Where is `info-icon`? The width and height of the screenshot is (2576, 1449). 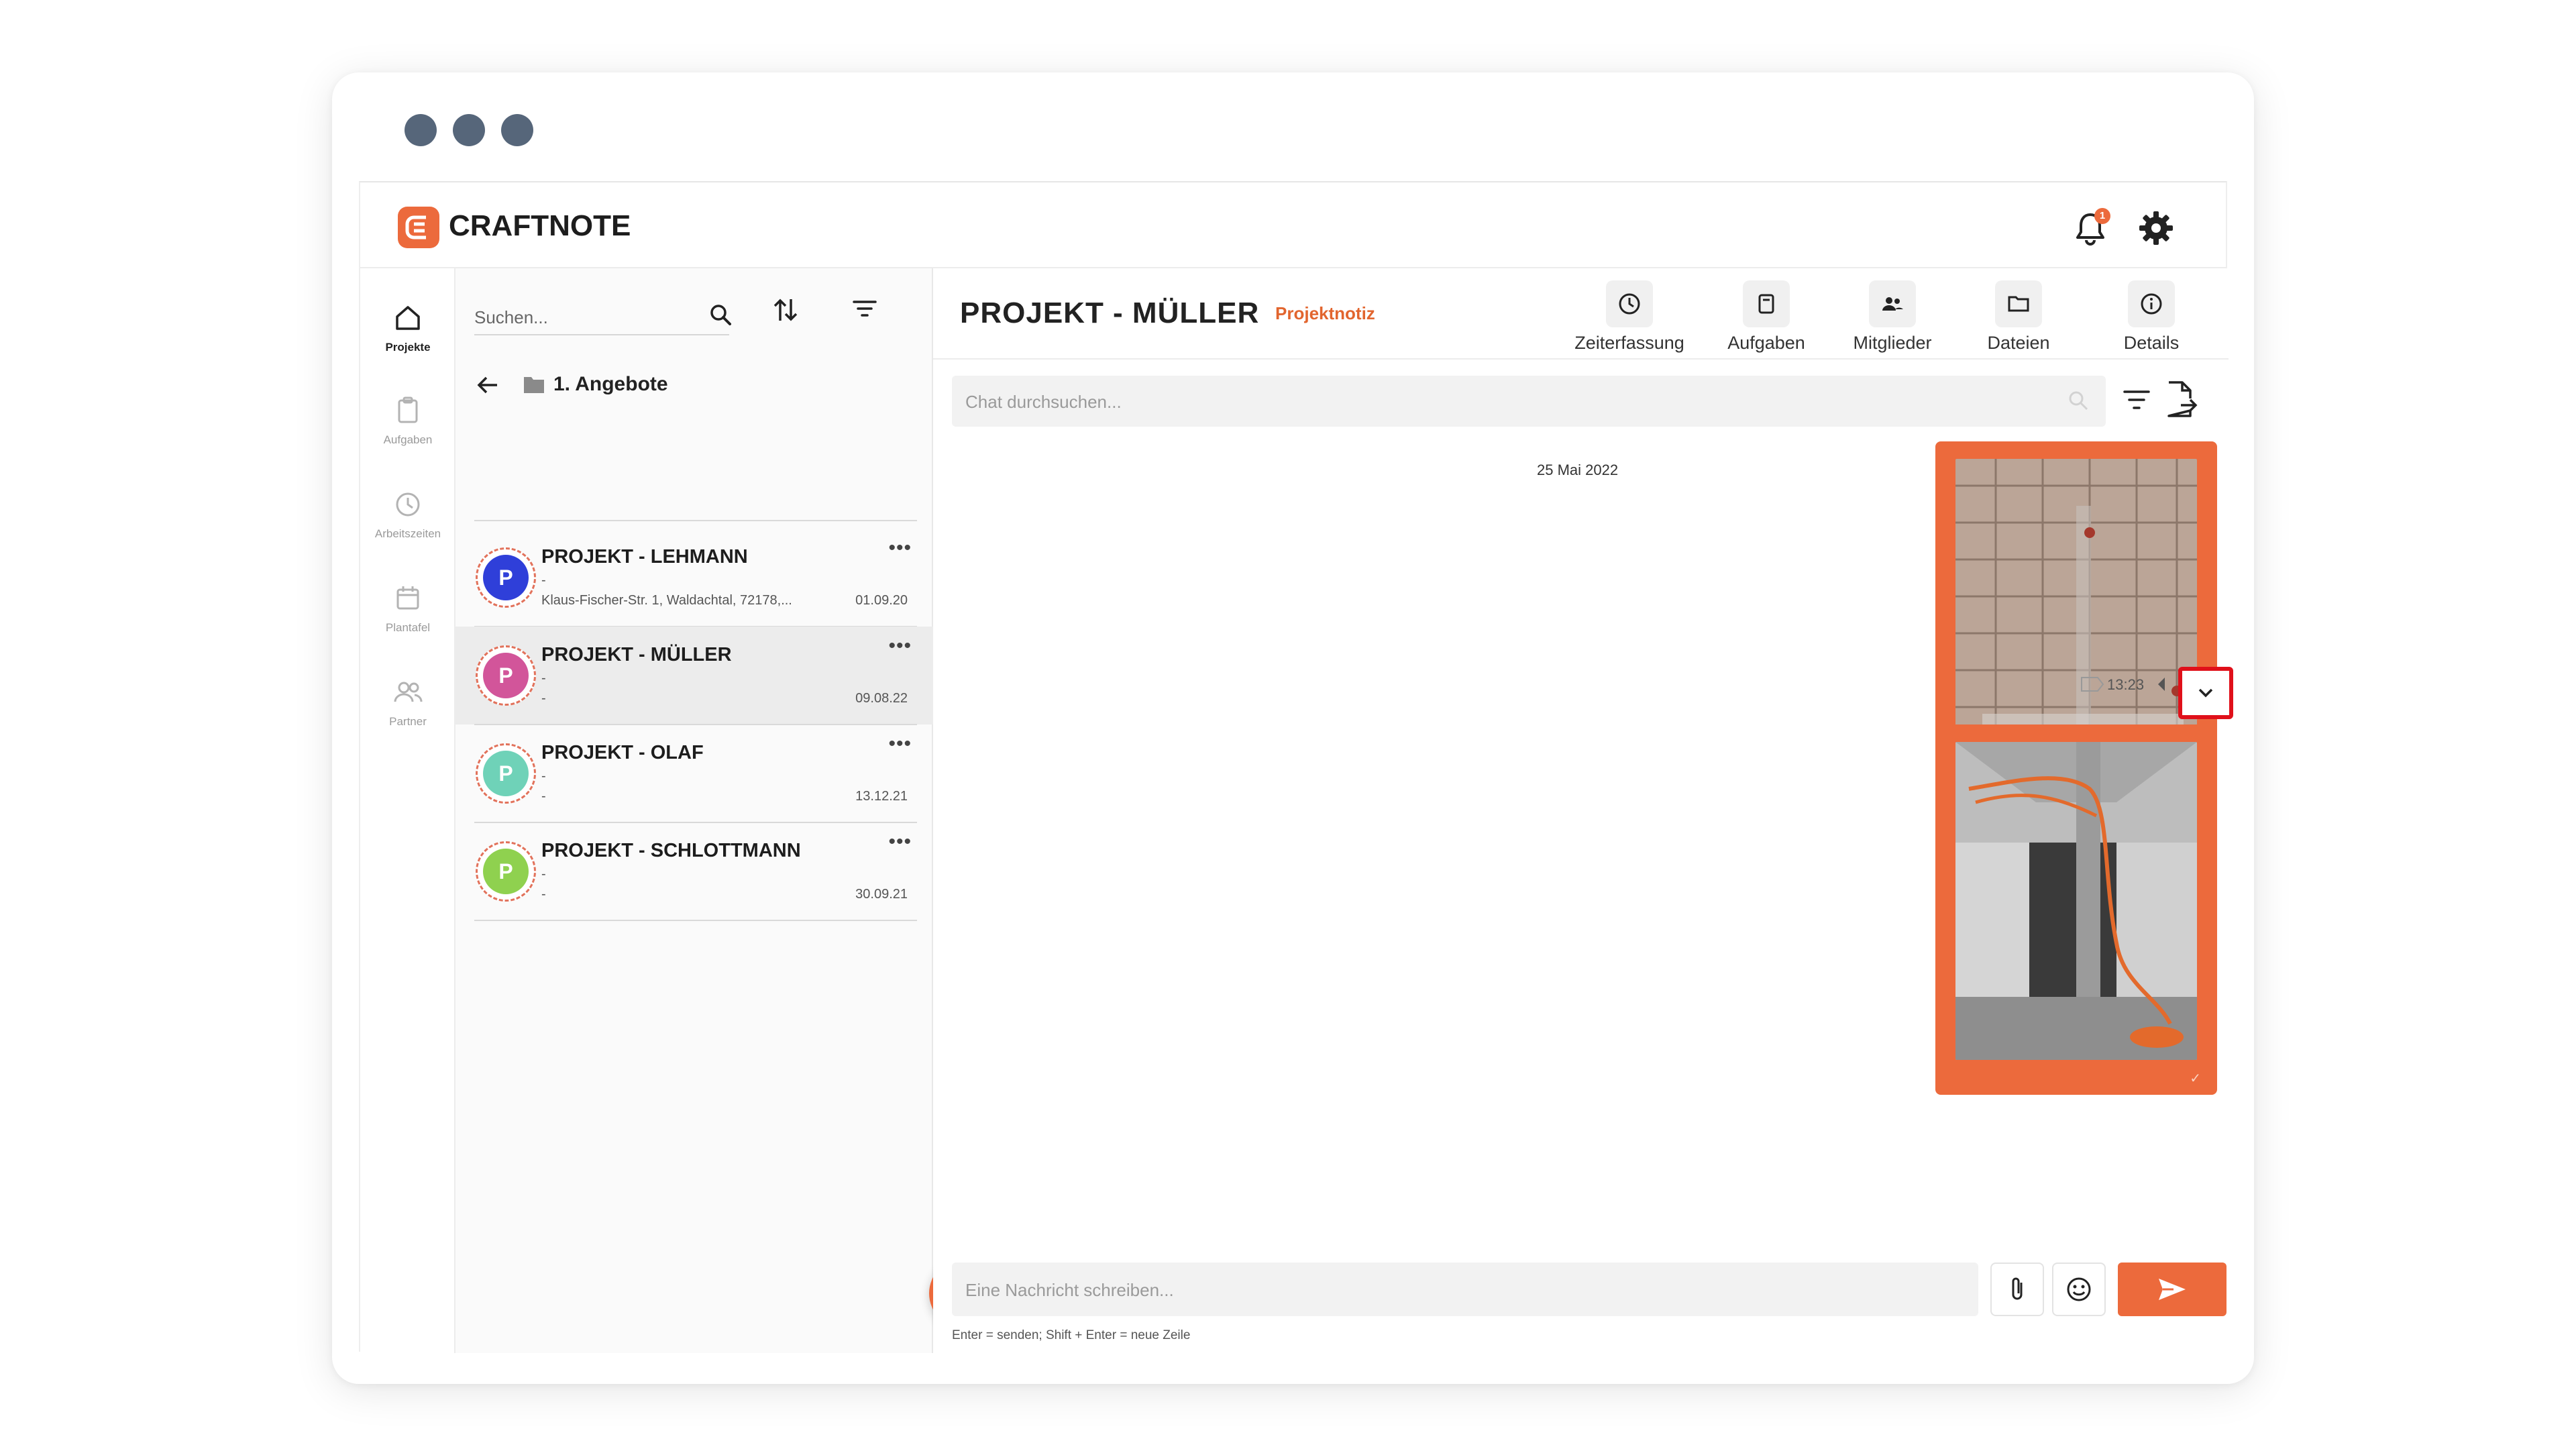 info-icon is located at coordinates (2151, 304).